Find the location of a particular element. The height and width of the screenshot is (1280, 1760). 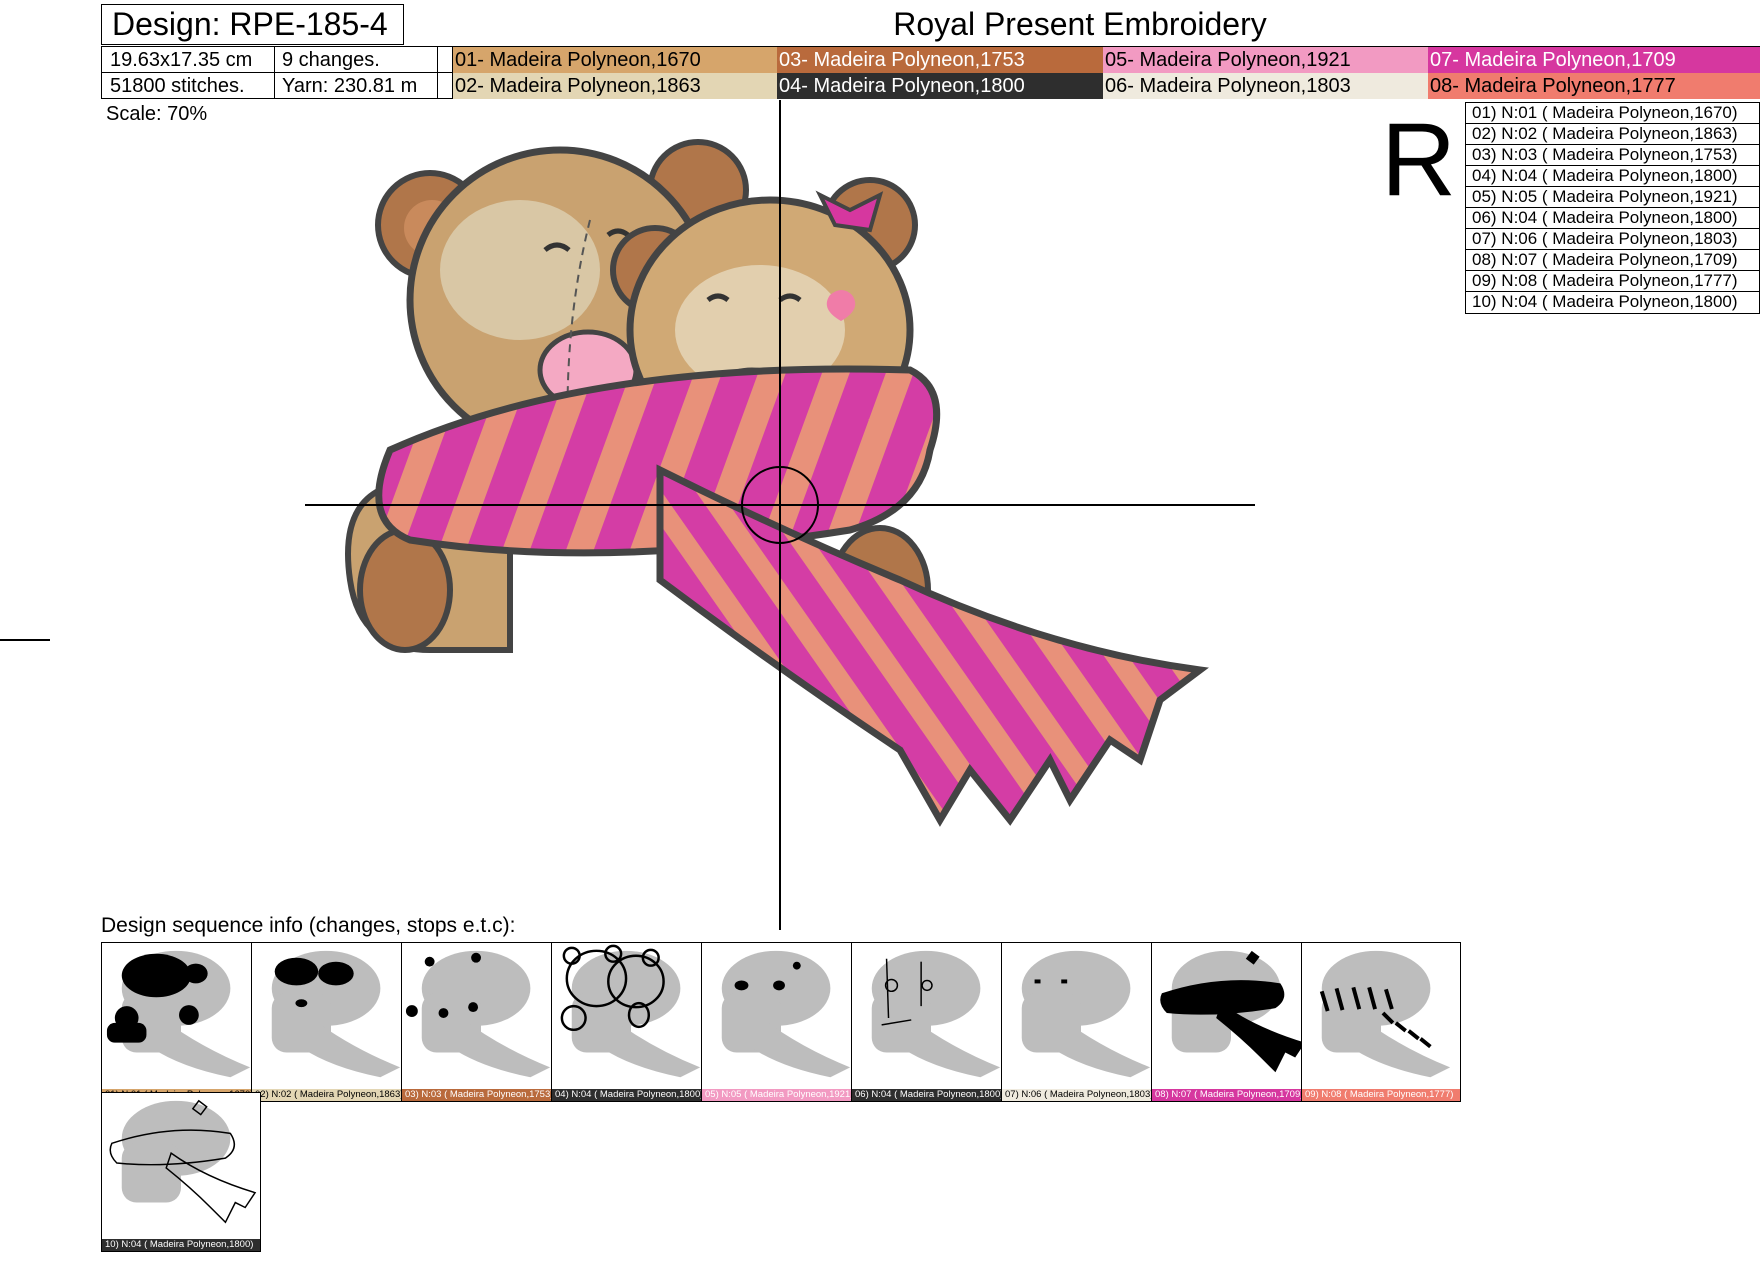

sequence-row: 02) N:02 ( Madeira Polyneon,1863) is located at coordinates (1612, 134).